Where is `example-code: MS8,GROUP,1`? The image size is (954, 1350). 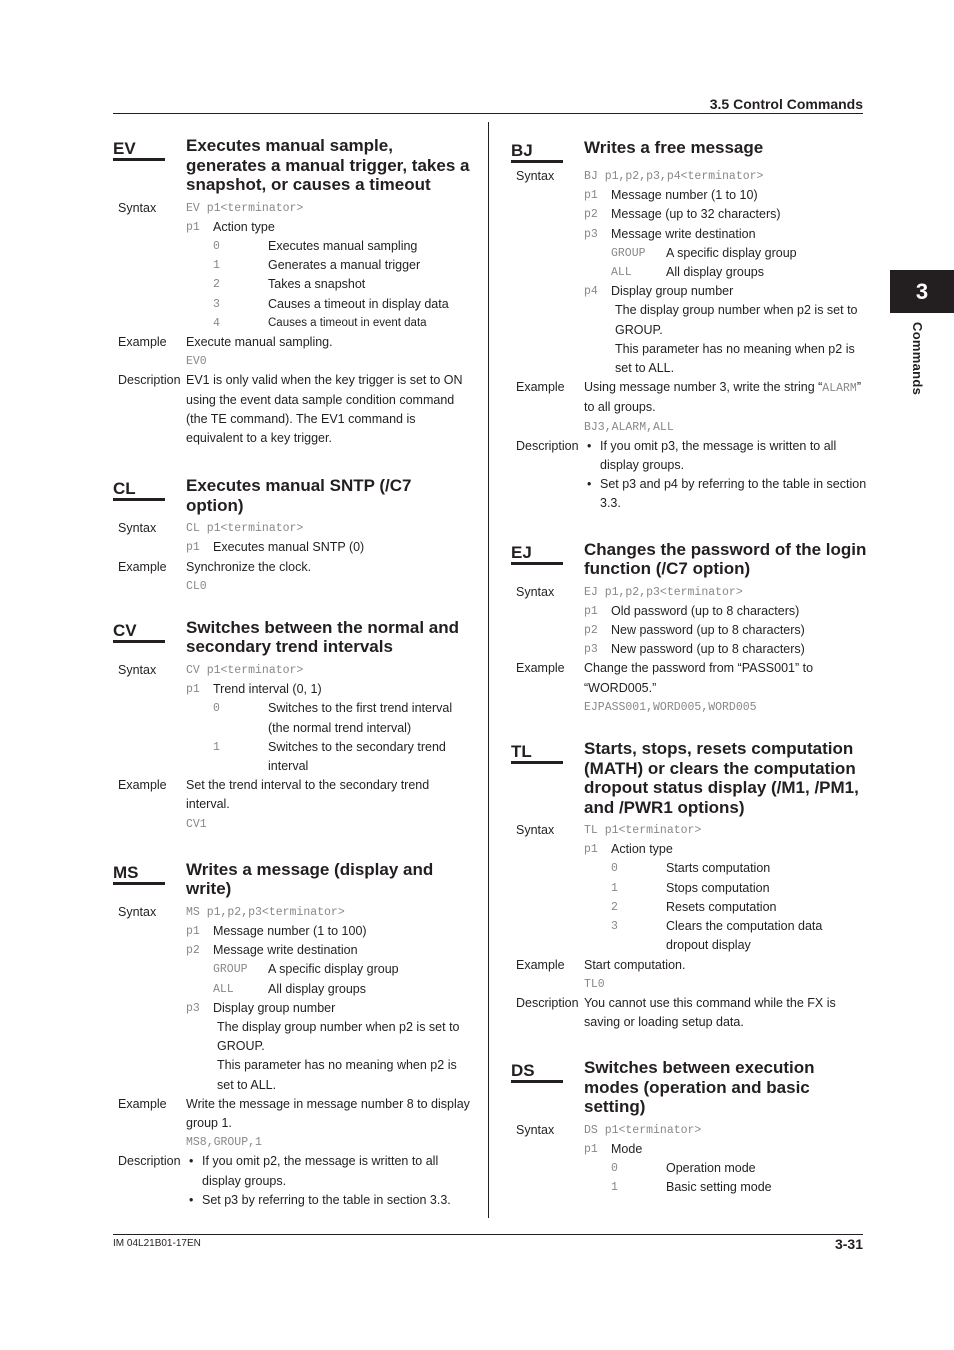
example-code: MS8,GROUP,1 is located at coordinates (224, 1143).